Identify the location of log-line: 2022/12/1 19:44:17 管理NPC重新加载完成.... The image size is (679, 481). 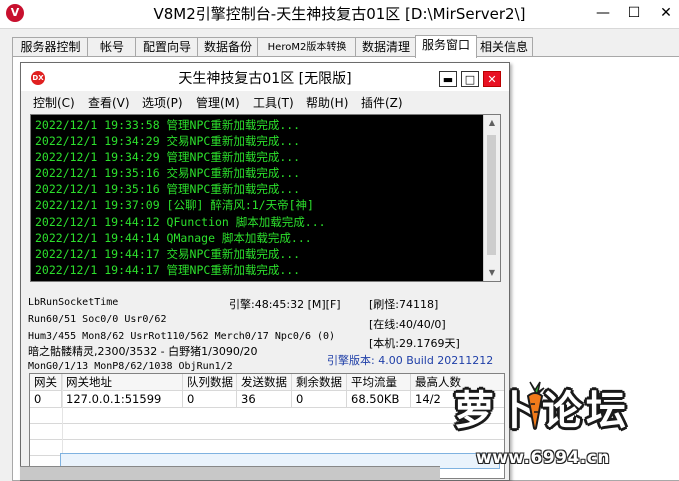
(168, 269).